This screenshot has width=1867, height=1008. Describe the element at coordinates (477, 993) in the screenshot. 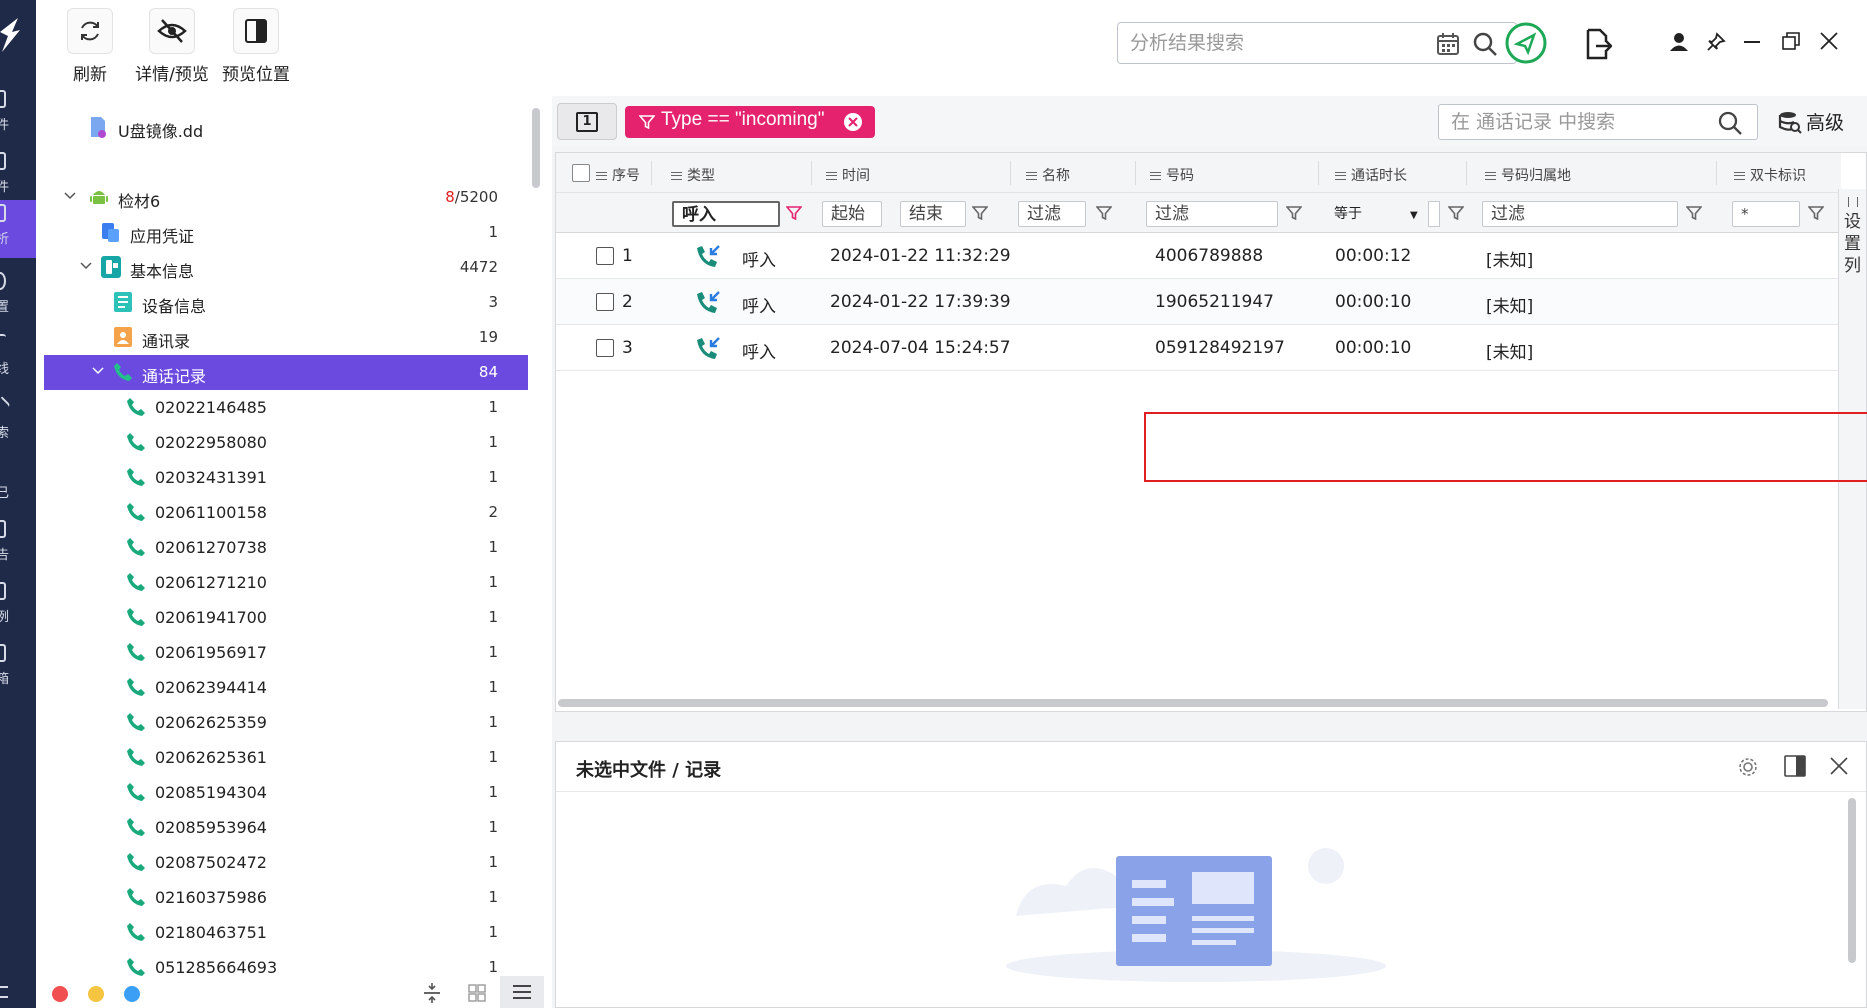

I see `grid-view-icon` at that location.